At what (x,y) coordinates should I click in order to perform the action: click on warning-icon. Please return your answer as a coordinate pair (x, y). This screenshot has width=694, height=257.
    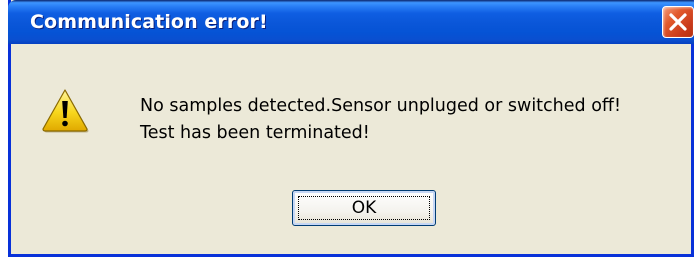
    Looking at the image, I should click on (65, 111).